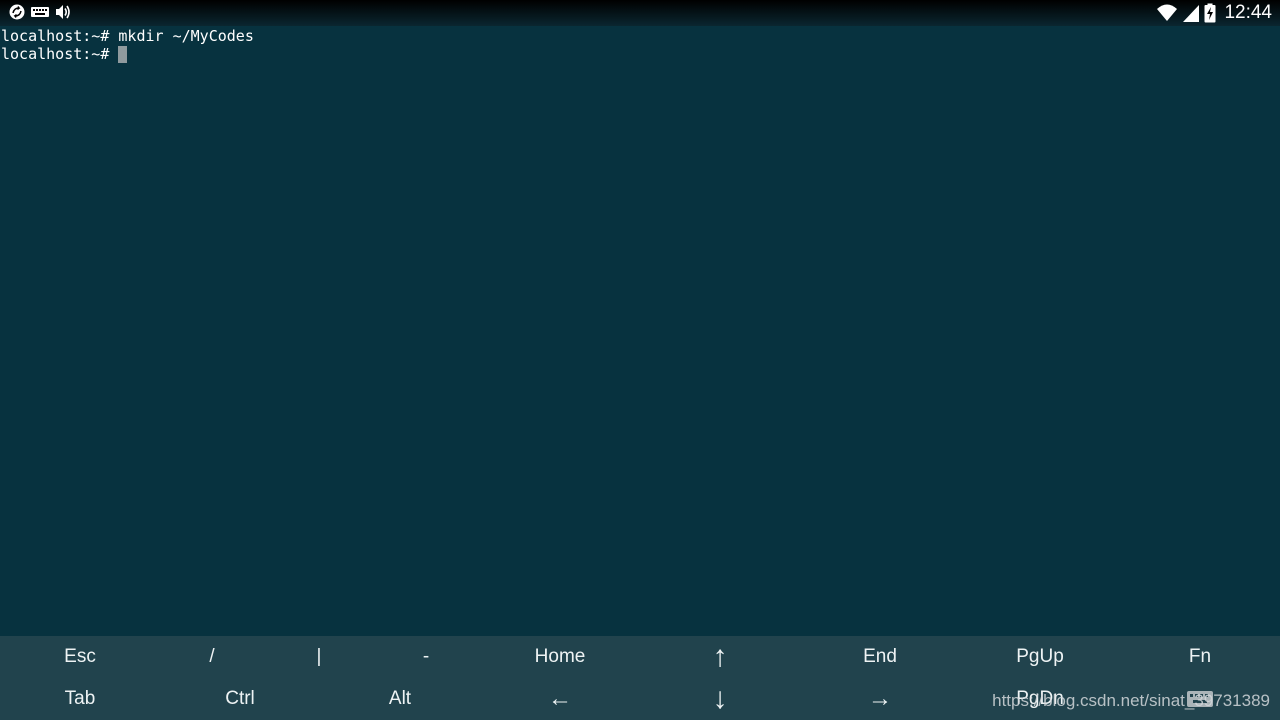  I want to click on pgup-key: PgUp, so click(1040, 657).